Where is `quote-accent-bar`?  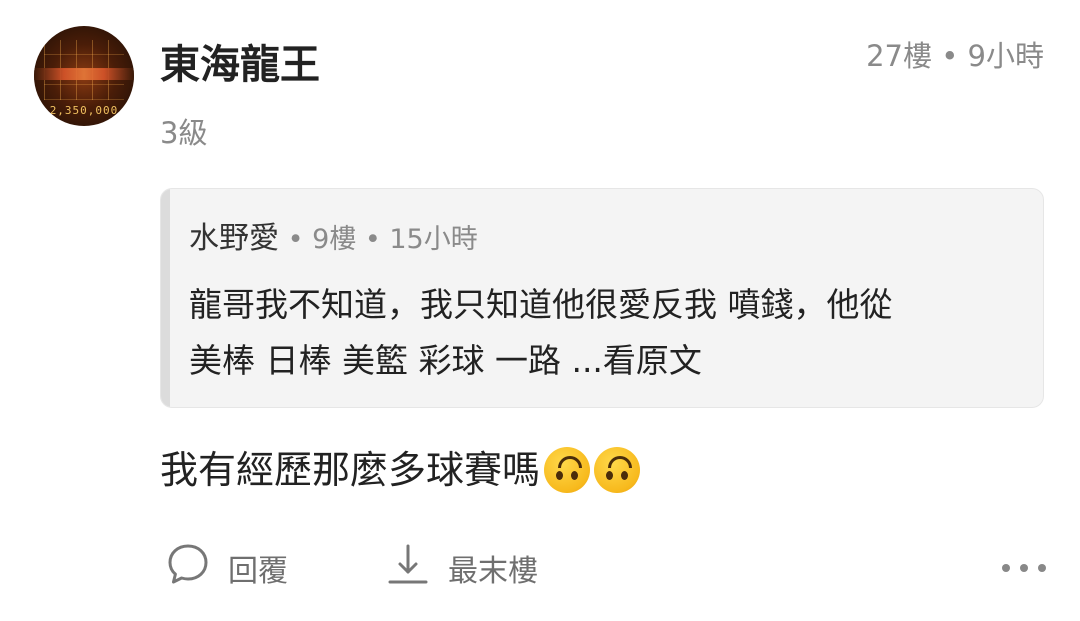 quote-accent-bar is located at coordinates (165, 298).